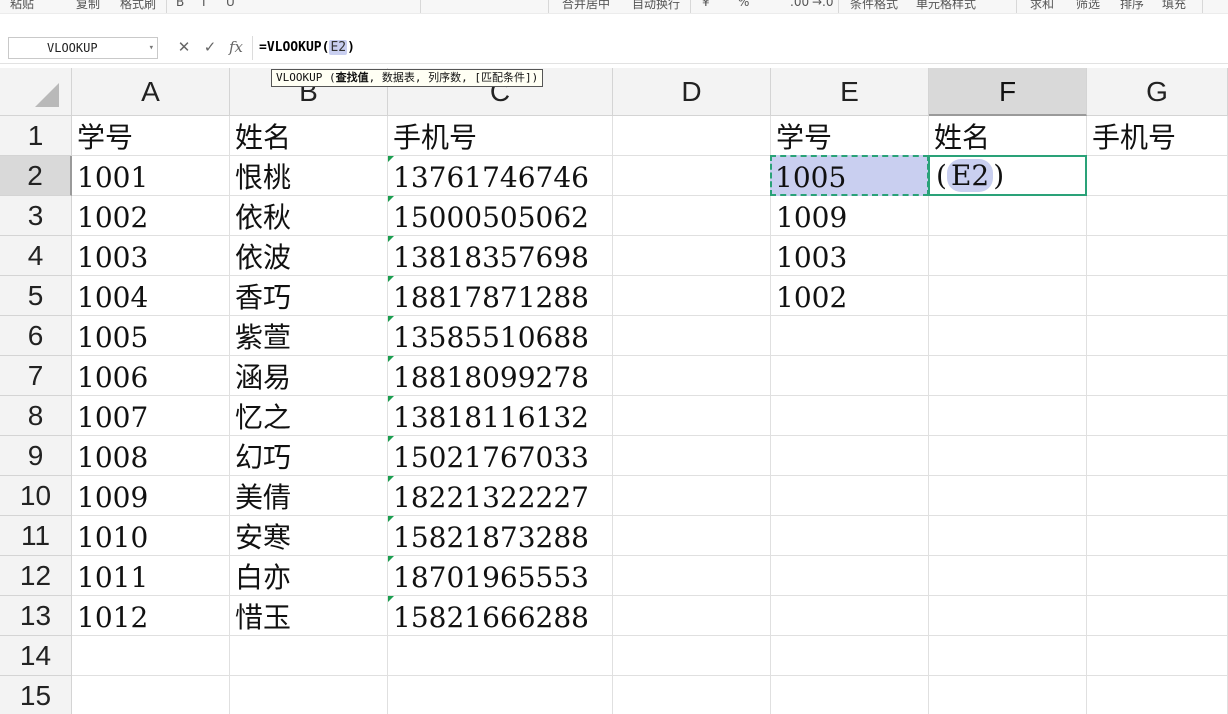 The height and width of the screenshot is (714, 1228). What do you see at coordinates (1157, 695) in the screenshot?
I see `cell-g15` at bounding box center [1157, 695].